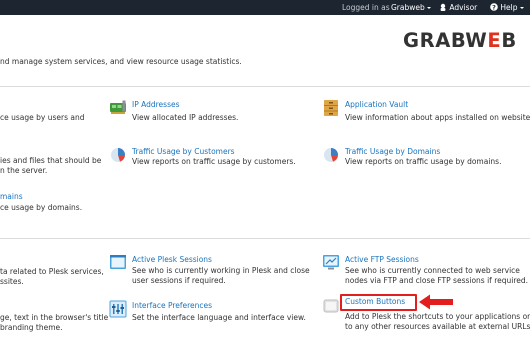 The height and width of the screenshot is (350, 530). Describe the element at coordinates (463, 7) in the screenshot. I see `advisor-label: Advisor` at that location.